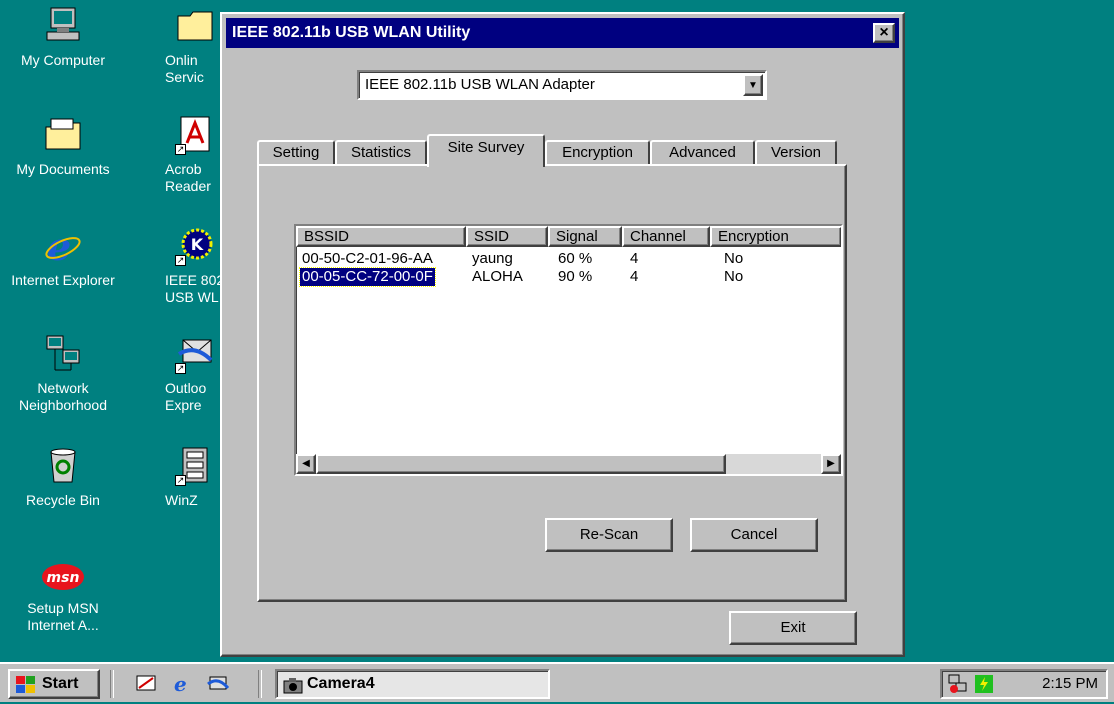 Image resolution: width=1114 pixels, height=704 pixels. I want to click on network-tray-icon, so click(958, 684).